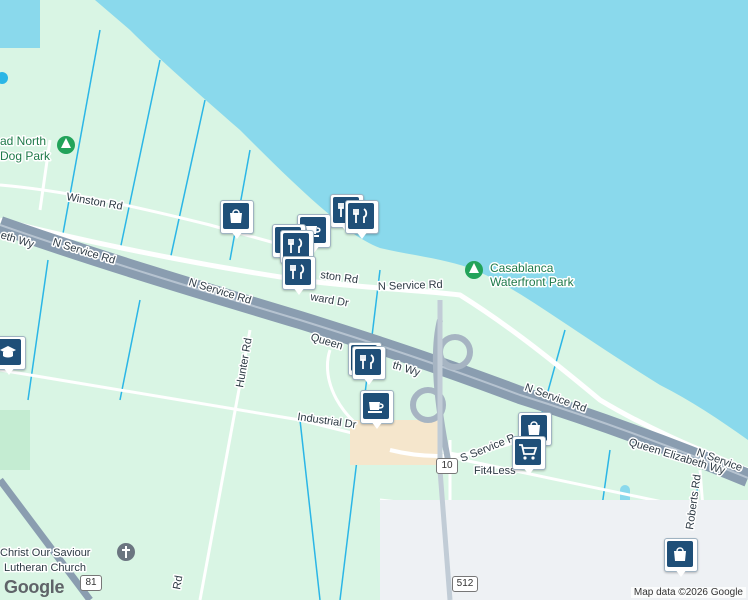 The image size is (748, 600). Describe the element at coordinates (465, 584) in the screenshot. I see `highway-512-shield: 512` at that location.